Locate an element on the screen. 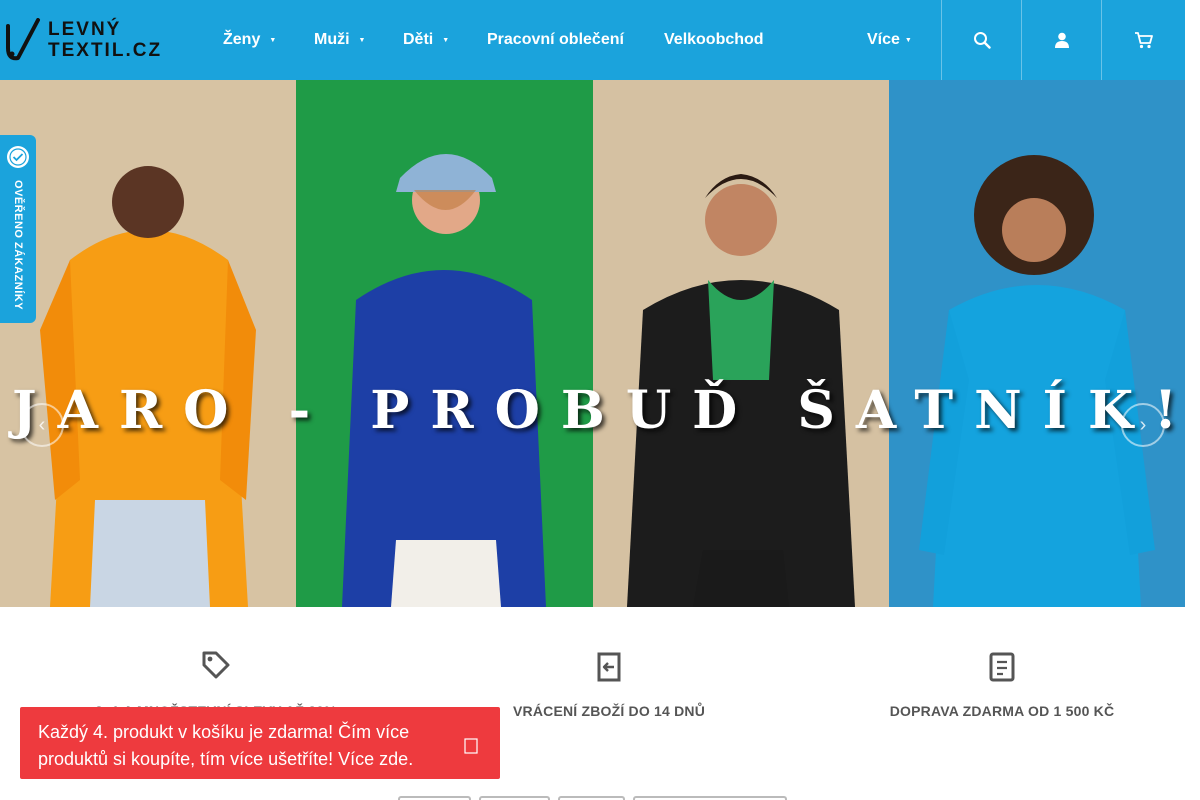  nav-item-label: Více is located at coordinates (883, 39).